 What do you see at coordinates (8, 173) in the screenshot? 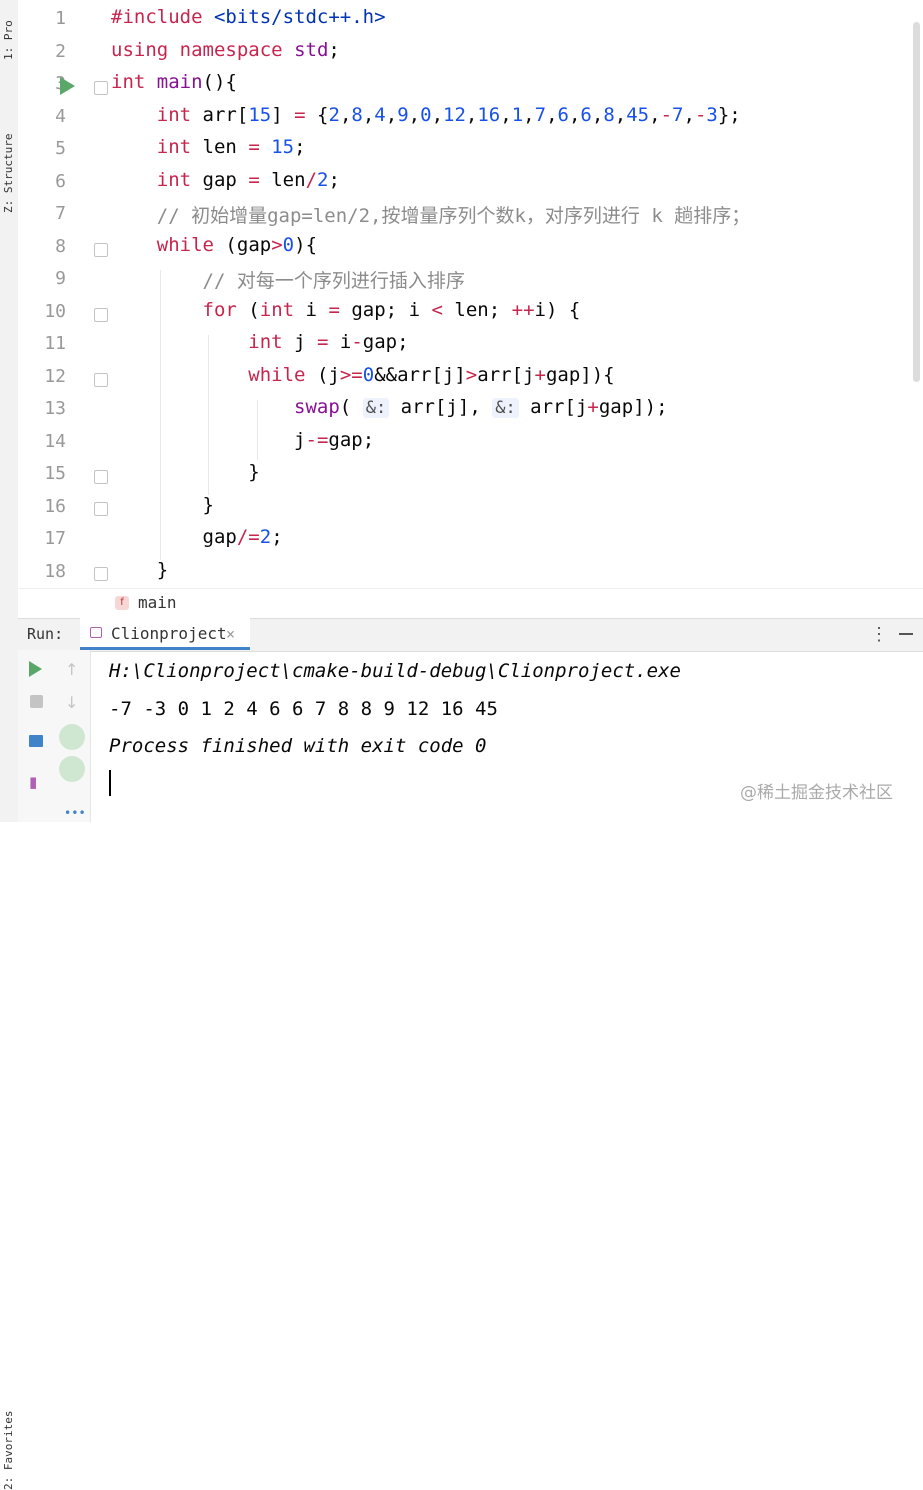
I see `structure-tab-label: Z: Structure` at bounding box center [8, 173].